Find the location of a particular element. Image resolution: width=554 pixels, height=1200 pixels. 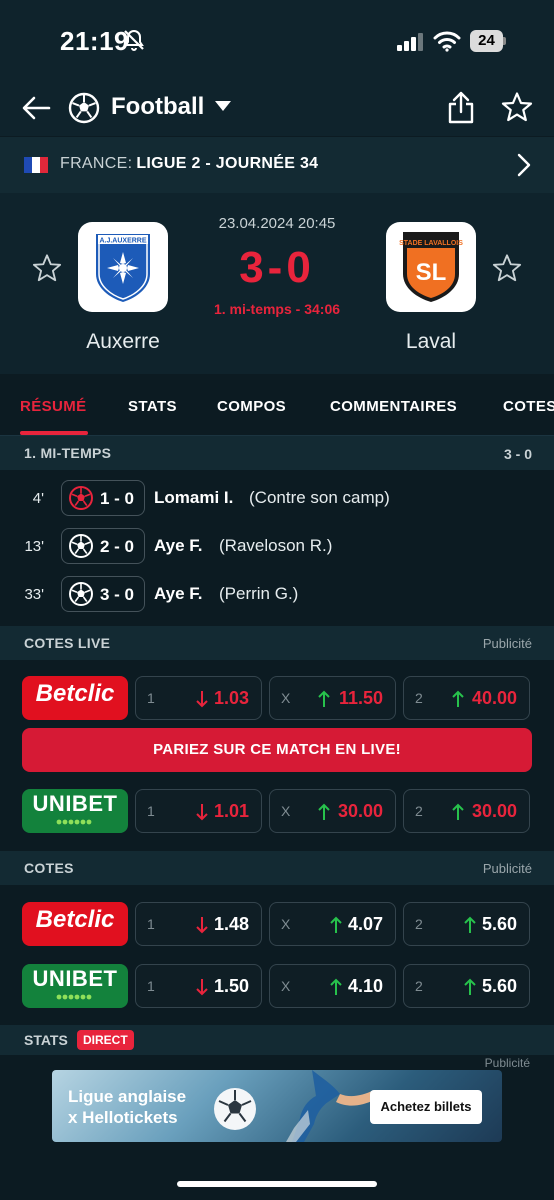

unibet-dots-icon is located at coordinates (74, 997).